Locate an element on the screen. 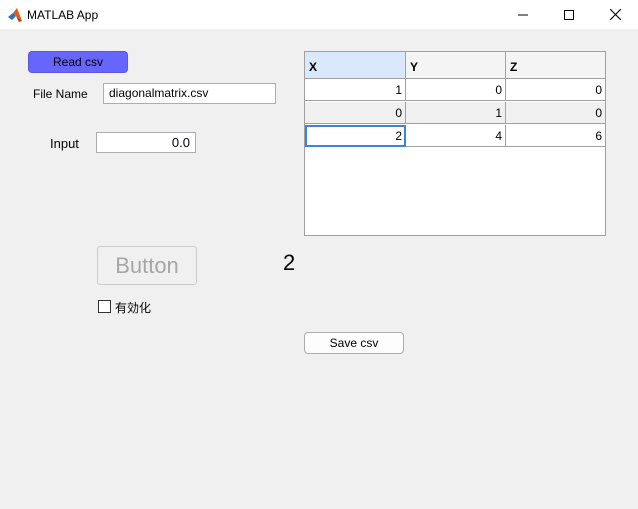 The height and width of the screenshot is (509, 638). save-csv-button: Save csv is located at coordinates (354, 343).